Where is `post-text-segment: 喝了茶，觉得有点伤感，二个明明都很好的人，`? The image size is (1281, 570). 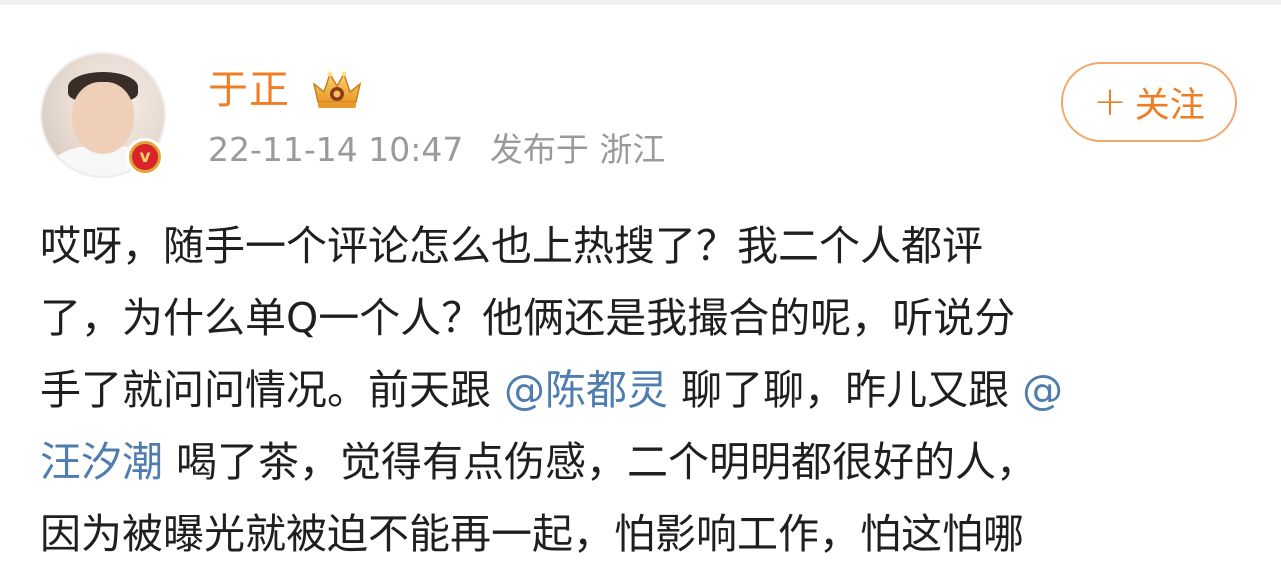
post-text-segment: 喝了茶，觉得有点伤感，二个明明都很好的人， is located at coordinates (600, 462).